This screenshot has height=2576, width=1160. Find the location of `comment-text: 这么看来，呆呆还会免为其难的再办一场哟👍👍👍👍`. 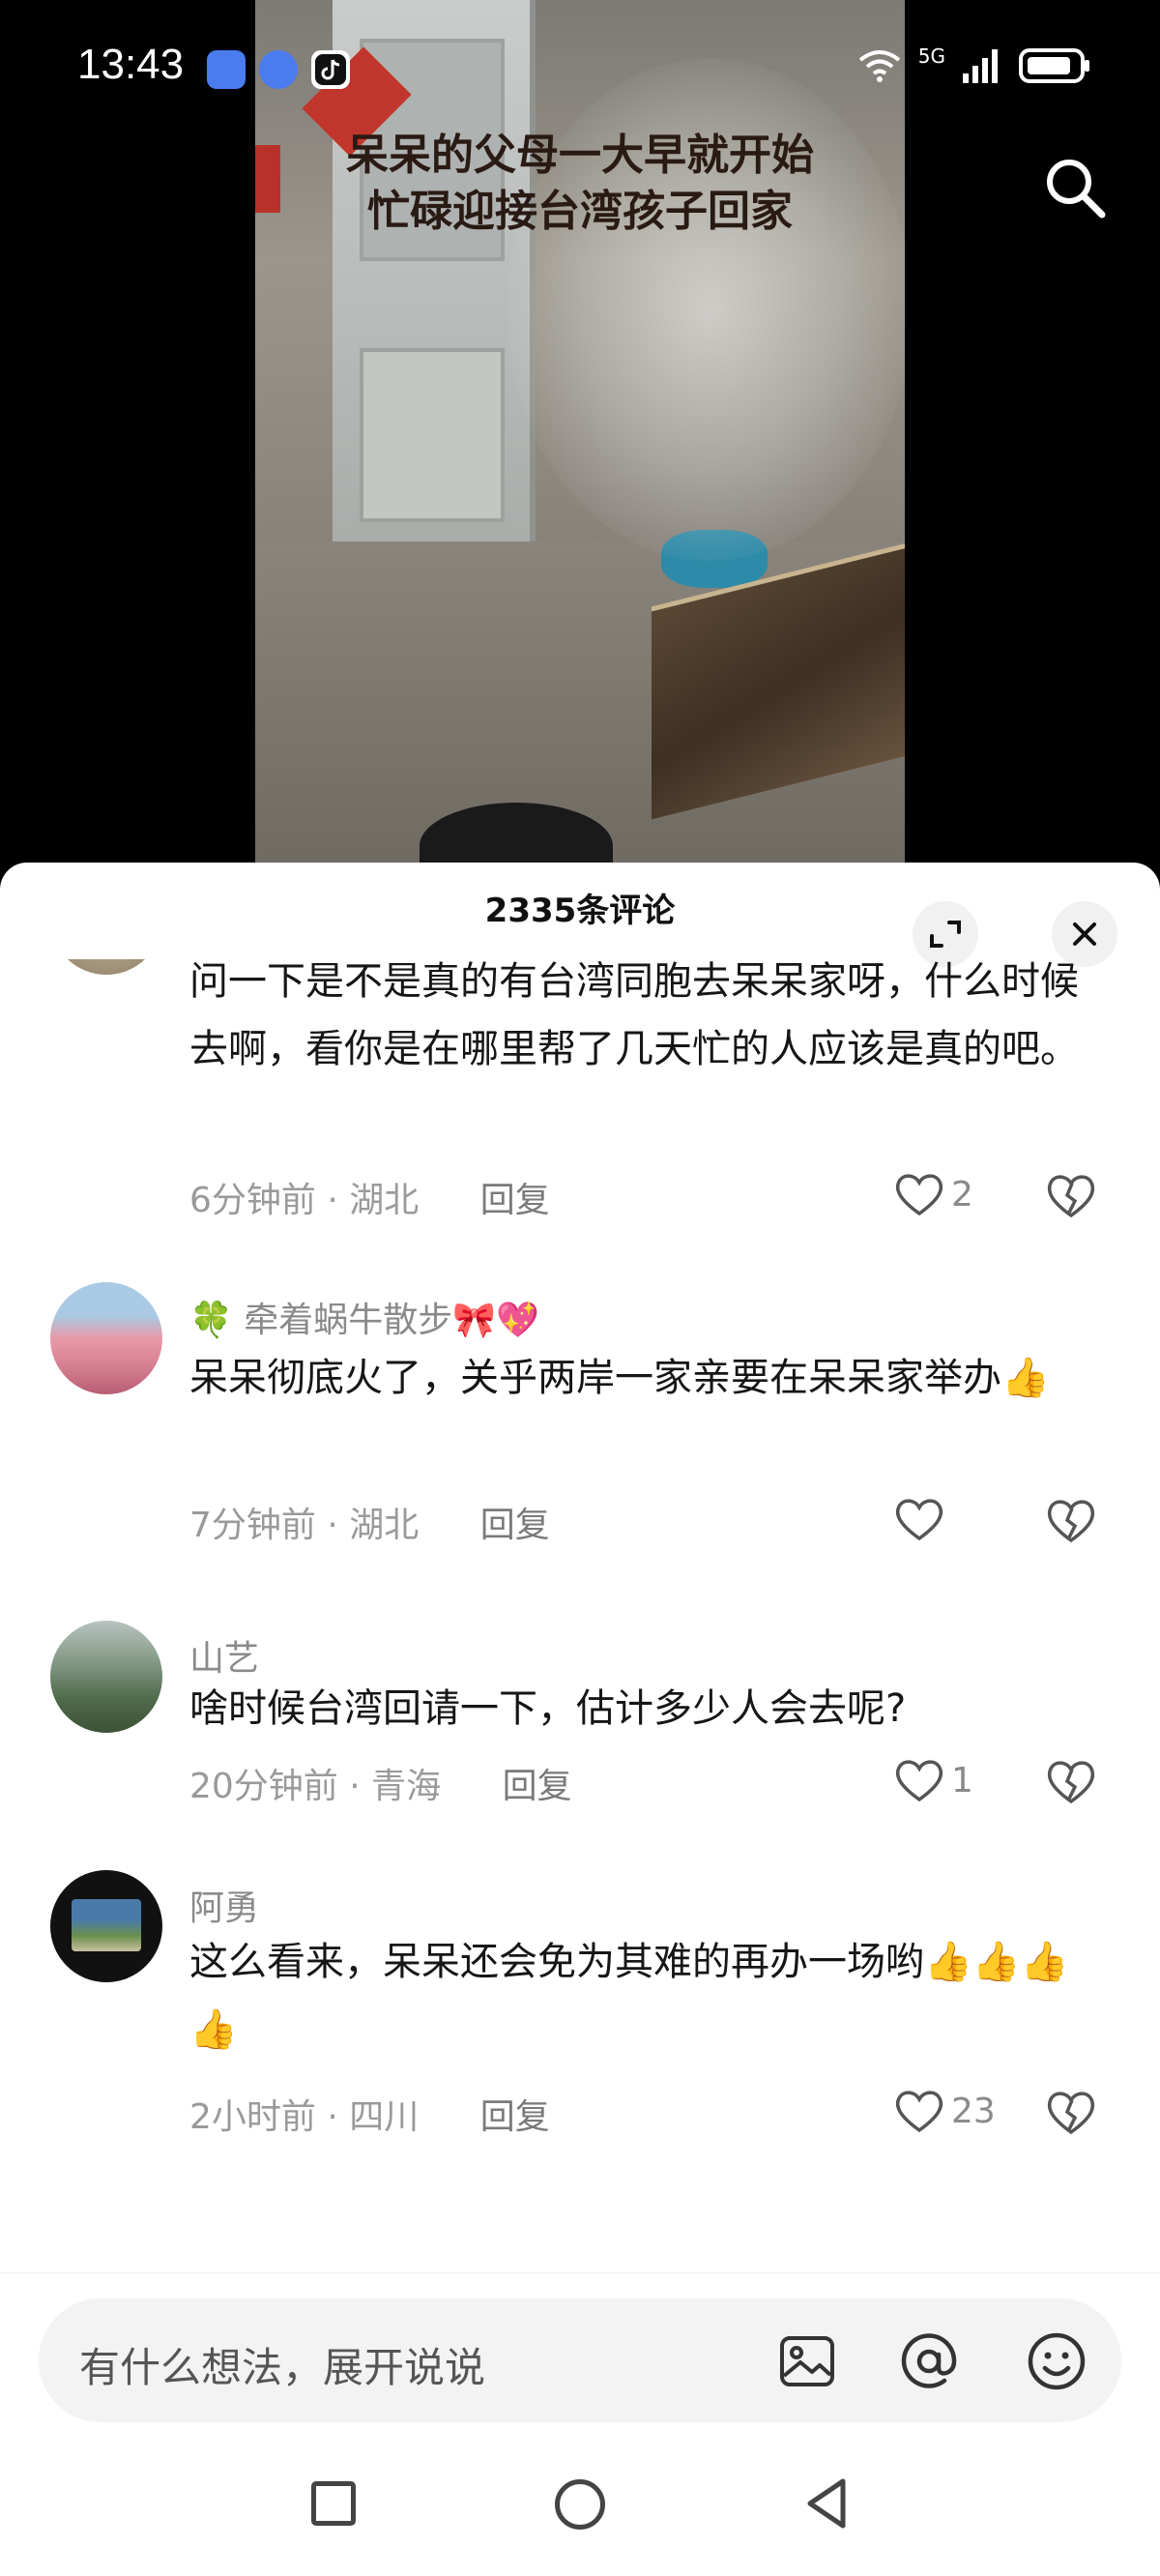

comment-text: 这么看来，呆呆还会免为其难的再办一场哟👍👍👍👍 is located at coordinates (629, 1996).